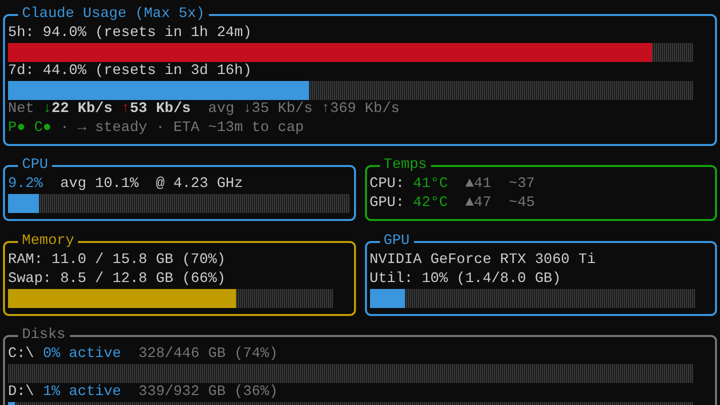 The image size is (720, 405). Describe the element at coordinates (208, 392) in the screenshot. I see `disk-usage: 339/932 GB (36%)` at that location.